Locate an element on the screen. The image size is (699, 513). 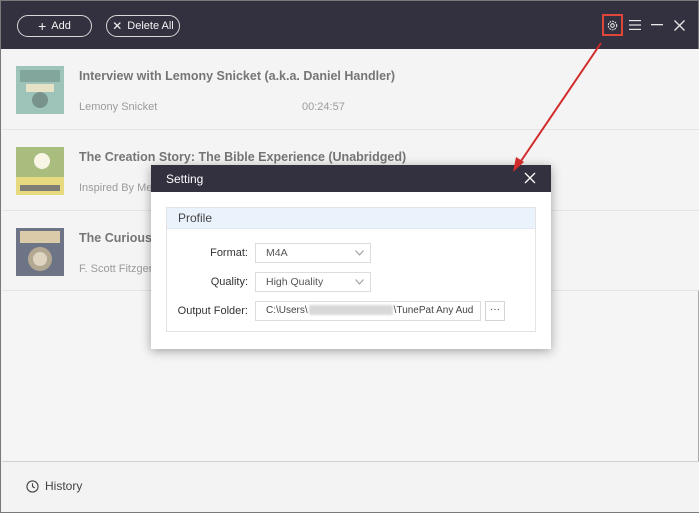
menu-button is located at coordinates (635, 25).